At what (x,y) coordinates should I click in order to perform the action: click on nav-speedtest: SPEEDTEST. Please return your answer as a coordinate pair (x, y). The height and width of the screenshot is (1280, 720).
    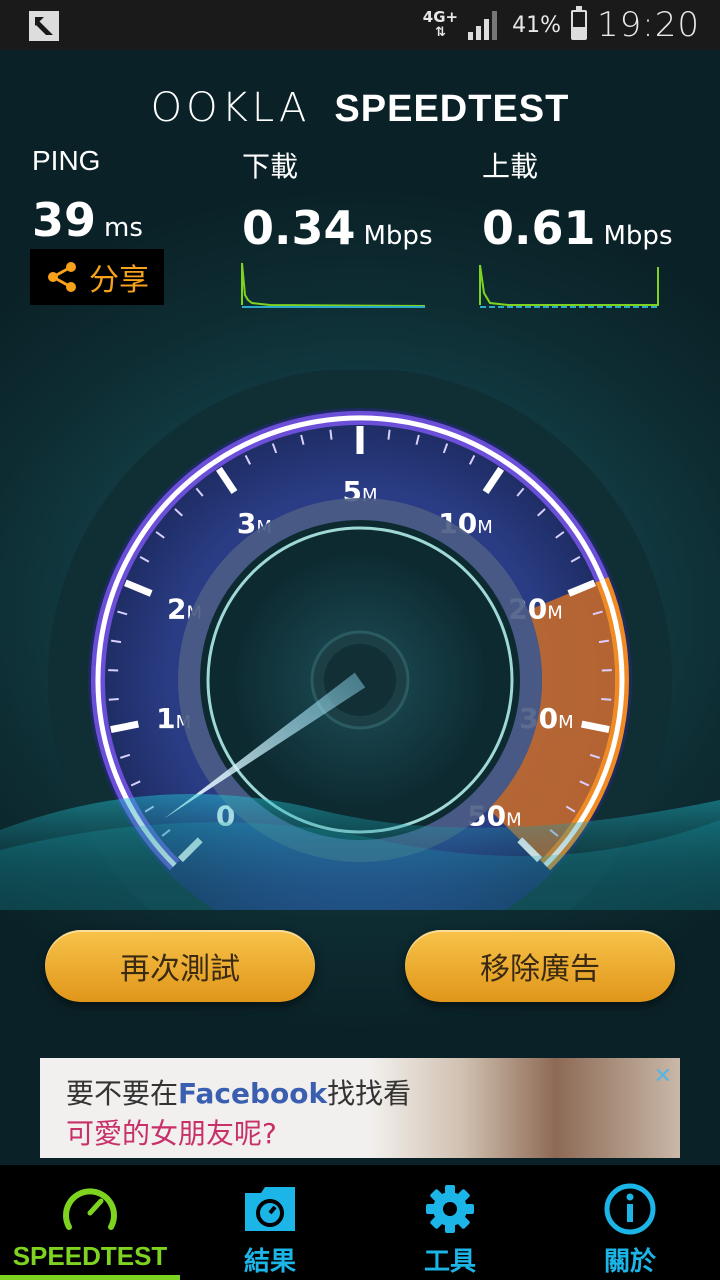
    Looking at the image, I should click on (90, 1222).